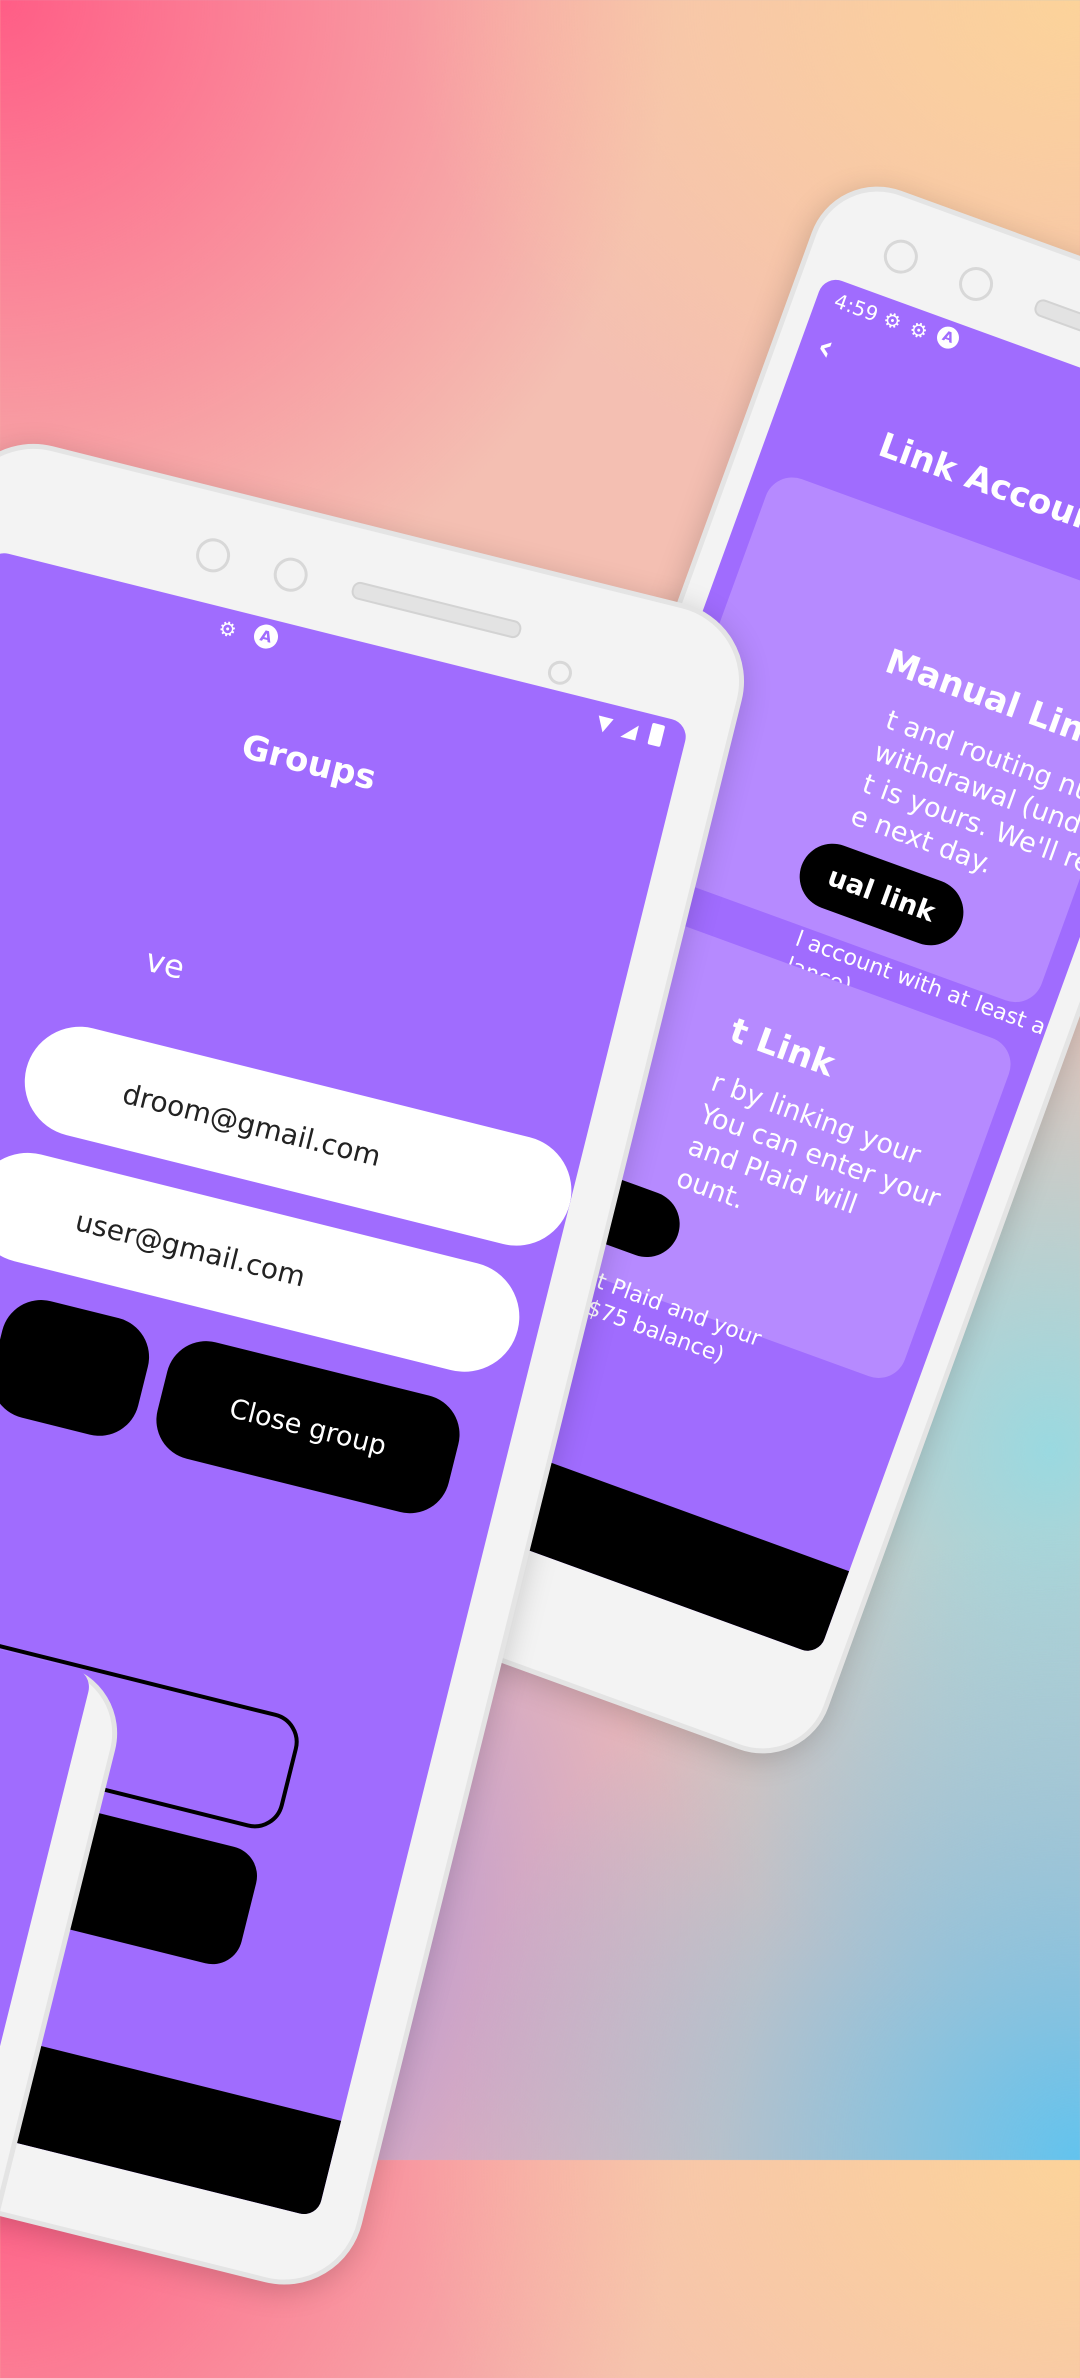 The width and height of the screenshot is (1080, 2378). I want to click on signal-icon: ◢, so click(630, 729).